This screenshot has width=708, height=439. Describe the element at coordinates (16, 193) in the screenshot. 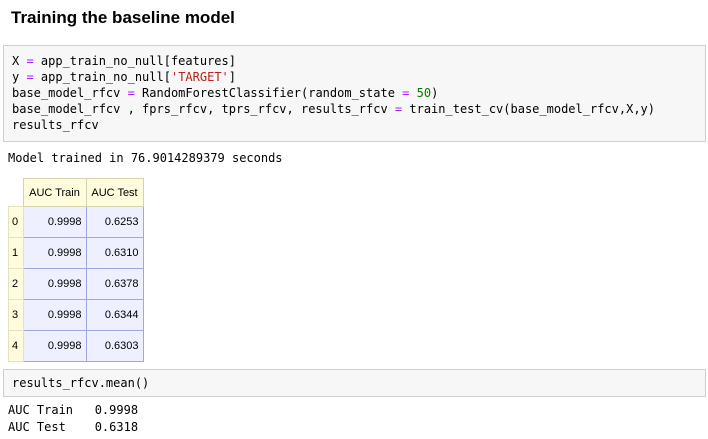

I see `index-header` at that location.